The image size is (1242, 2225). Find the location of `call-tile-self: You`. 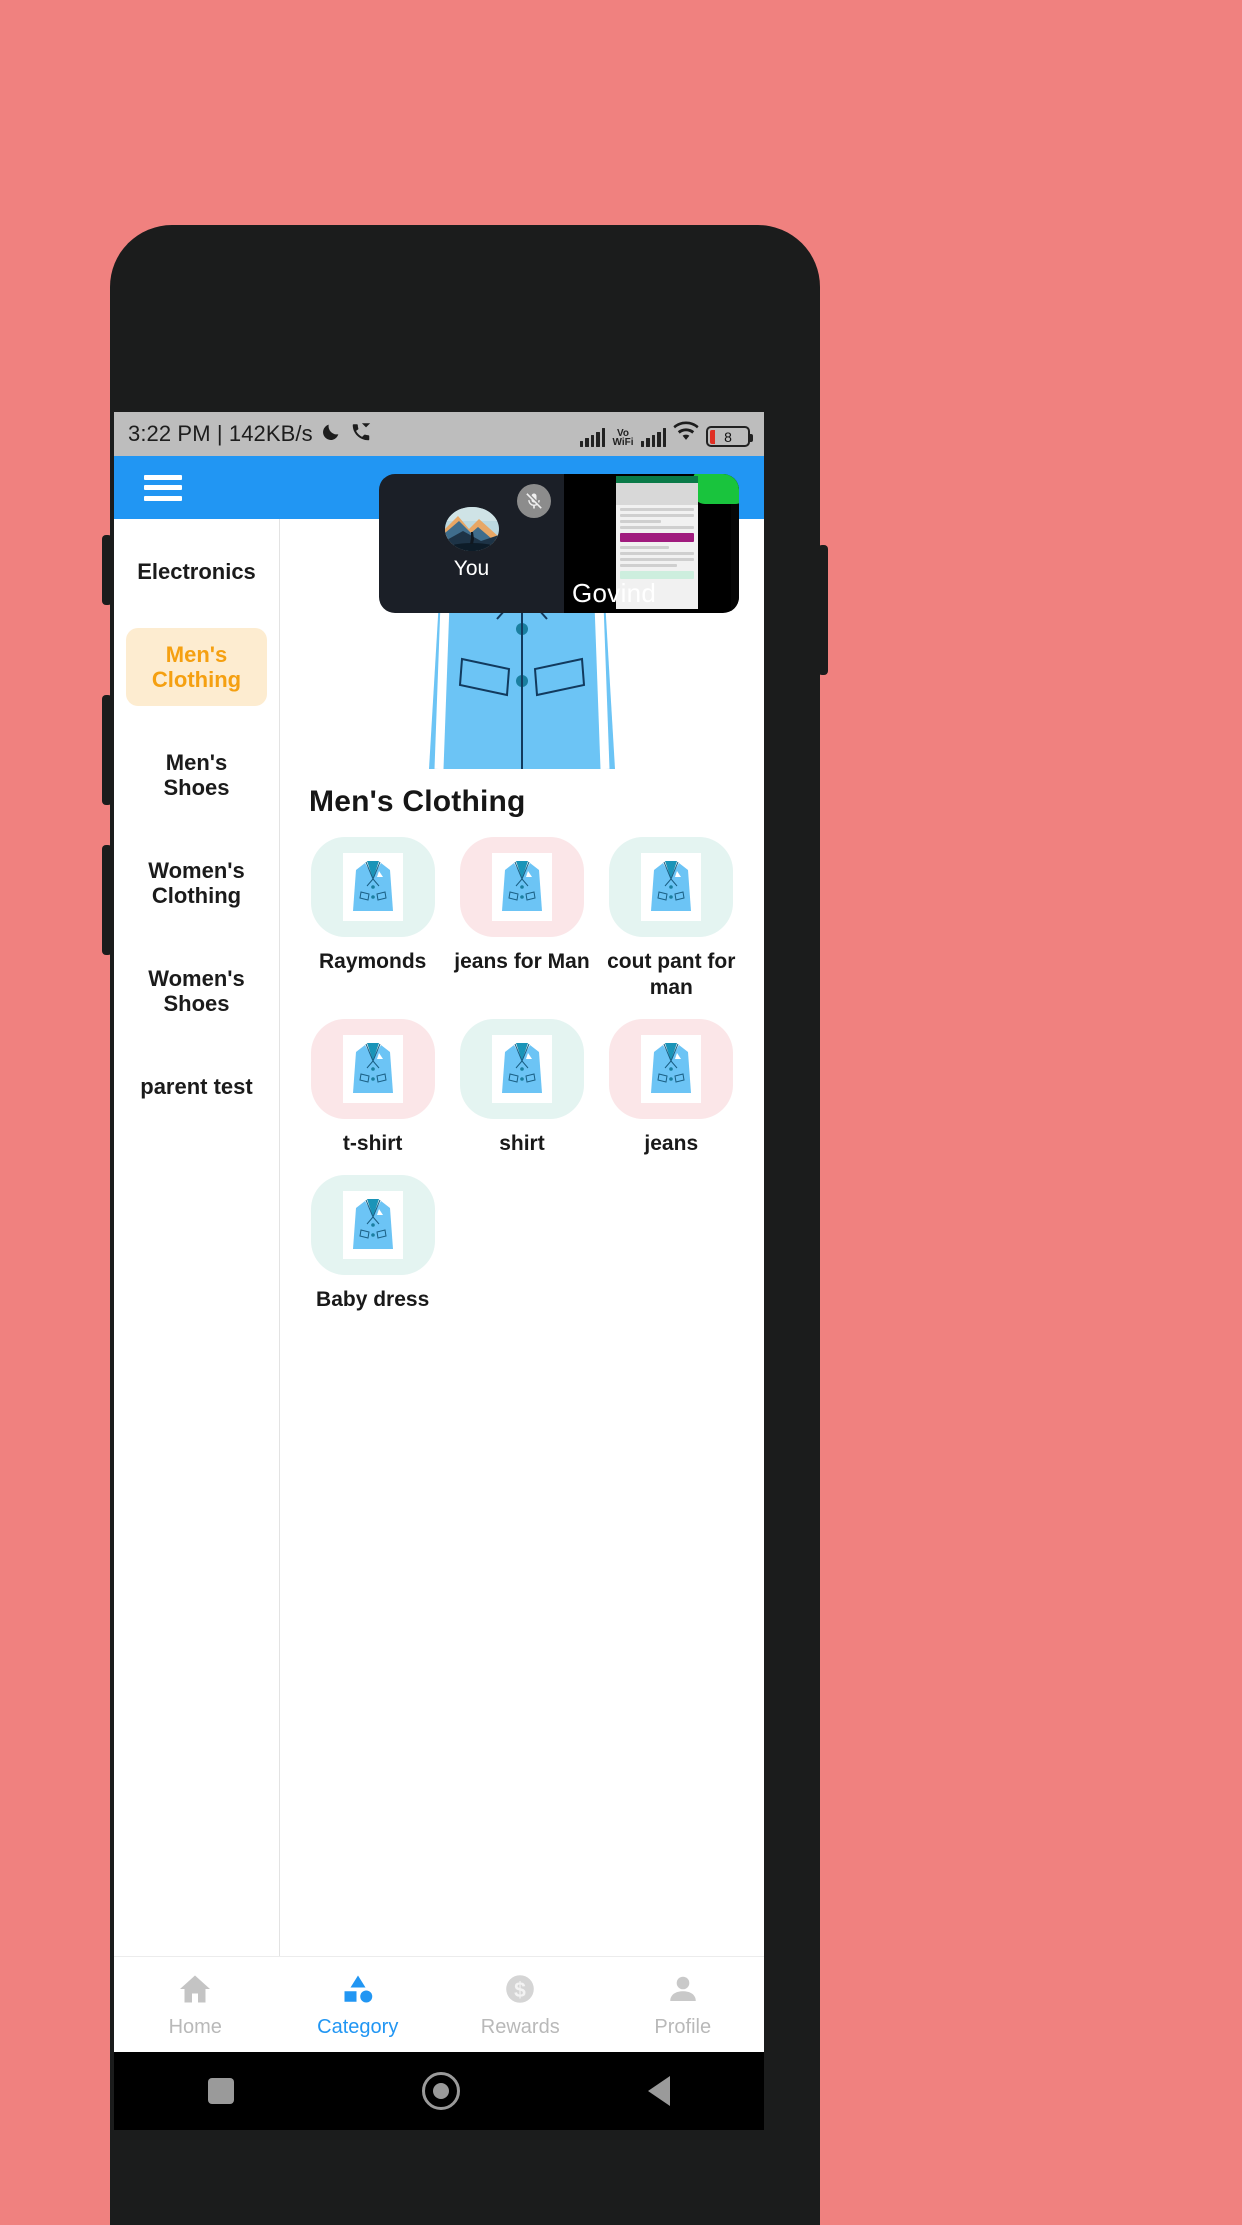

call-tile-self: You is located at coordinates (471, 543).